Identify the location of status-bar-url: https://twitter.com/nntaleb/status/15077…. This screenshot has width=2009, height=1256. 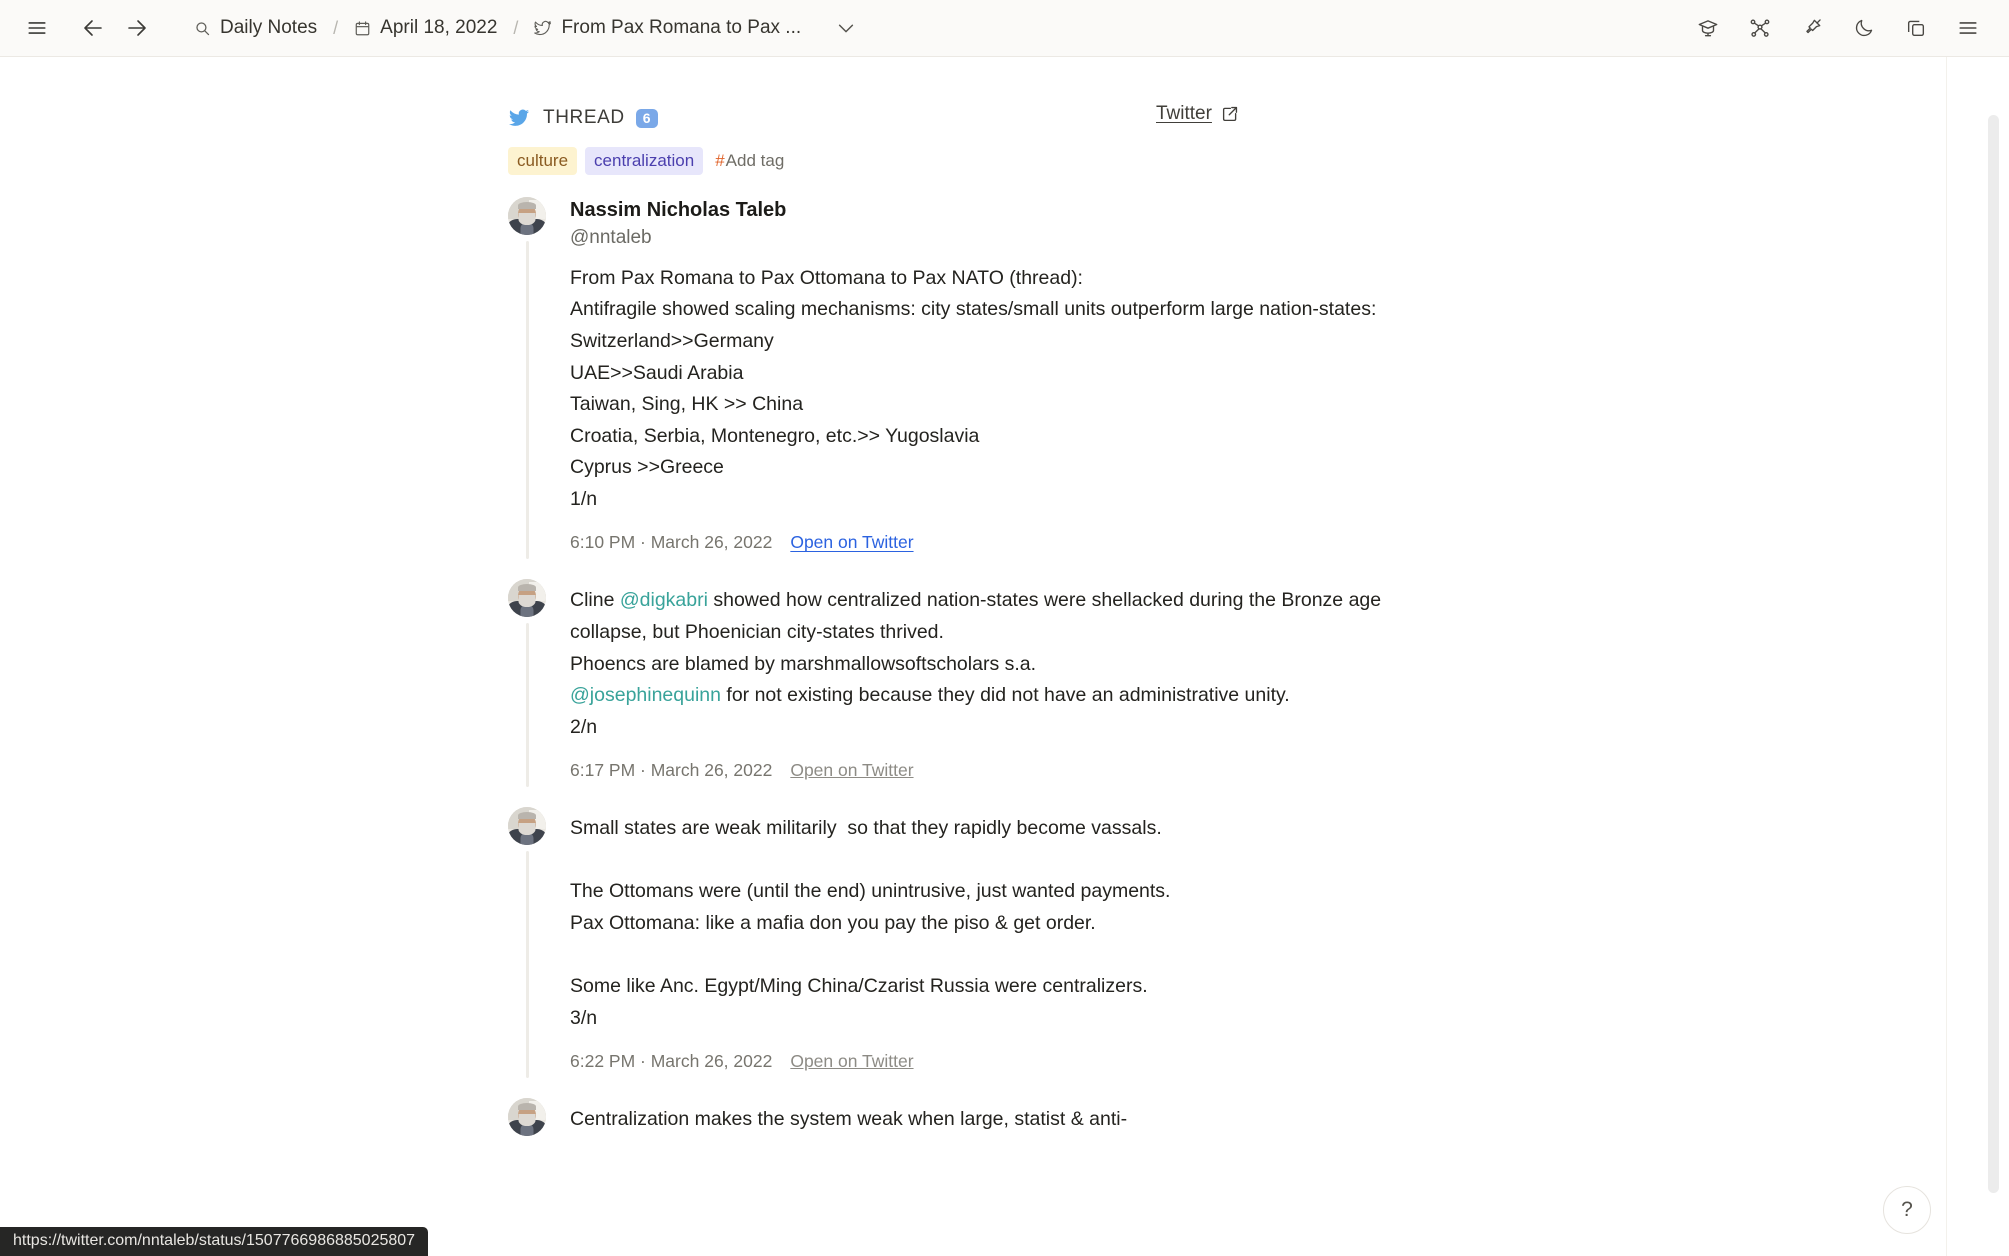
(214, 1241).